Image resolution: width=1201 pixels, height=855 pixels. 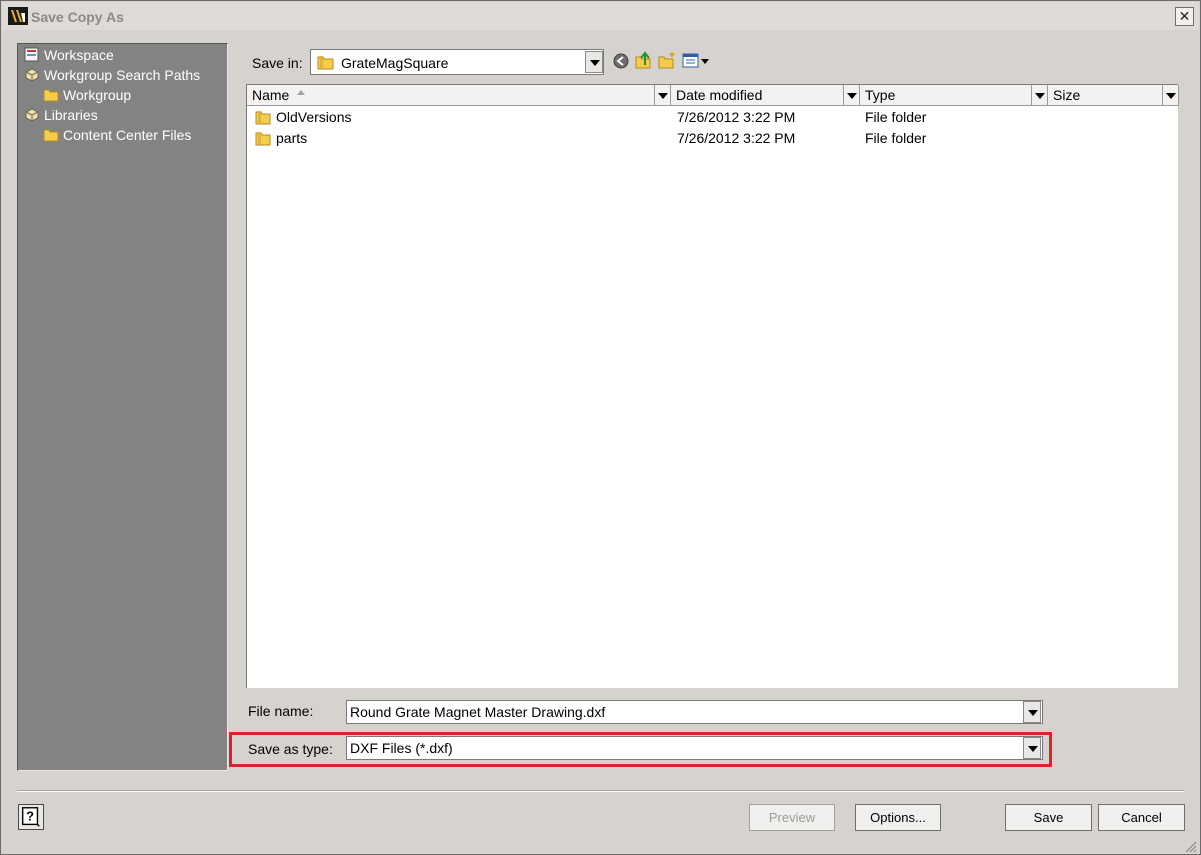 I want to click on search-paths-icon, so click(x=32, y=75).